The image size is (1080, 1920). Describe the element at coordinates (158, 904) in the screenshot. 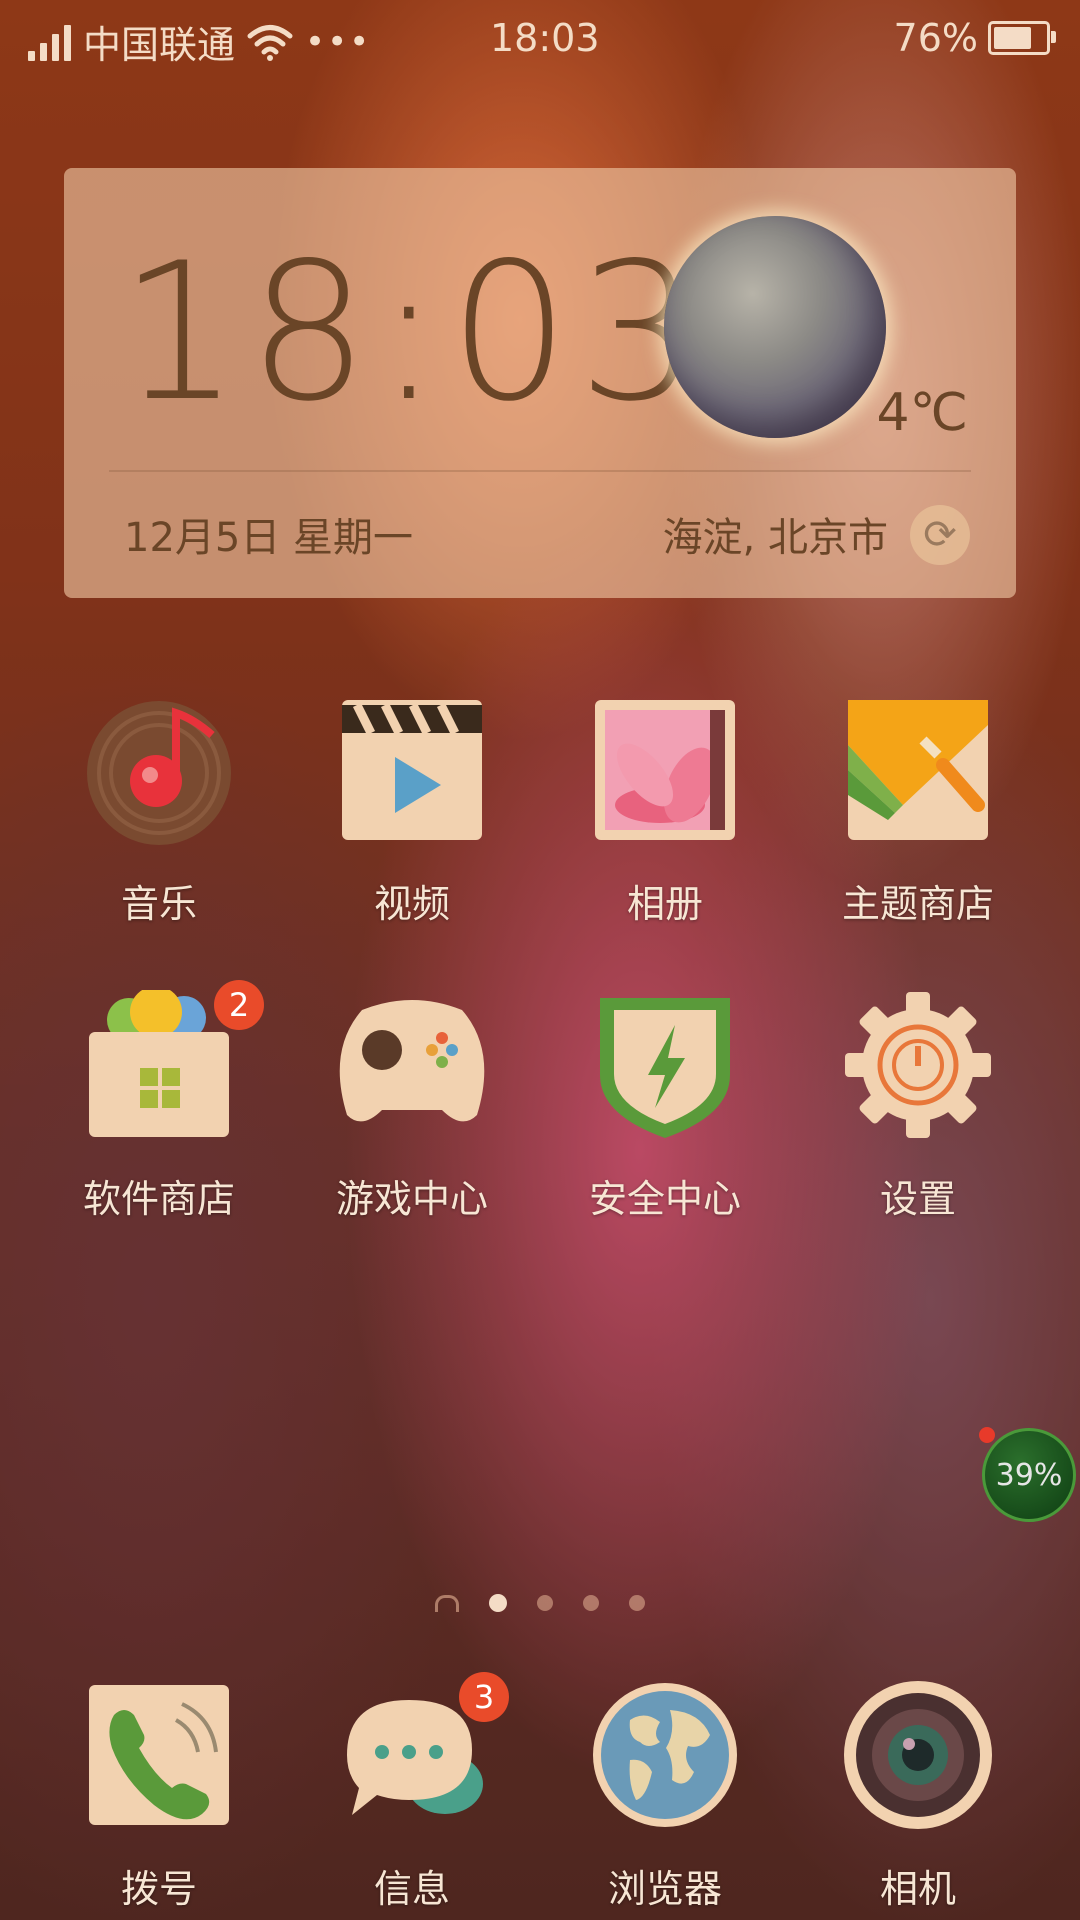

I see `app-label: 音乐` at that location.